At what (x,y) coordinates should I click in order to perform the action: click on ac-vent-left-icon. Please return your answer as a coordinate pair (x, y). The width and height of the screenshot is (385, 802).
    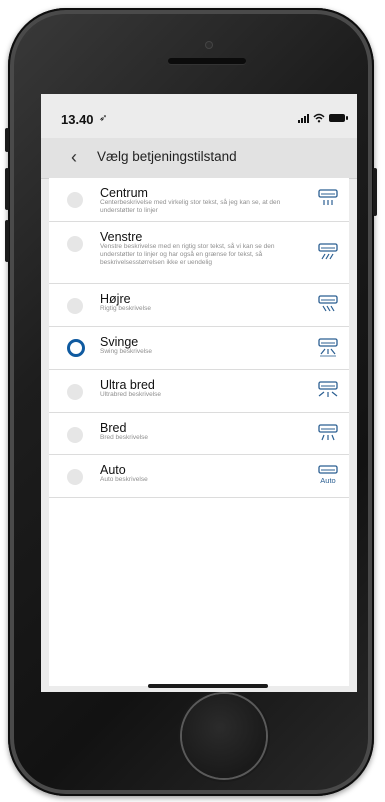
    Looking at the image, I should click on (328, 252).